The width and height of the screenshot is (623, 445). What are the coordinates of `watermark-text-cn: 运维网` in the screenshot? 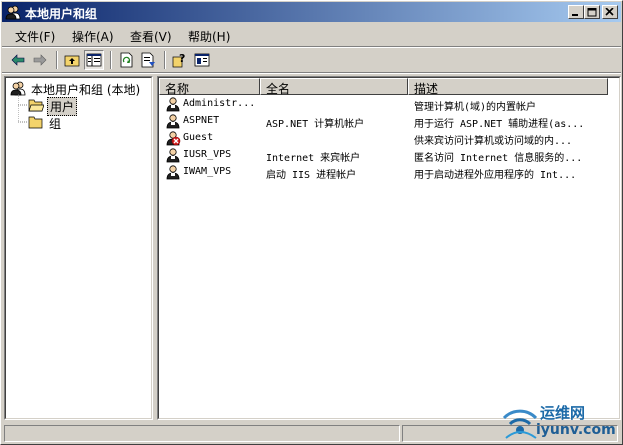 It's located at (563, 413).